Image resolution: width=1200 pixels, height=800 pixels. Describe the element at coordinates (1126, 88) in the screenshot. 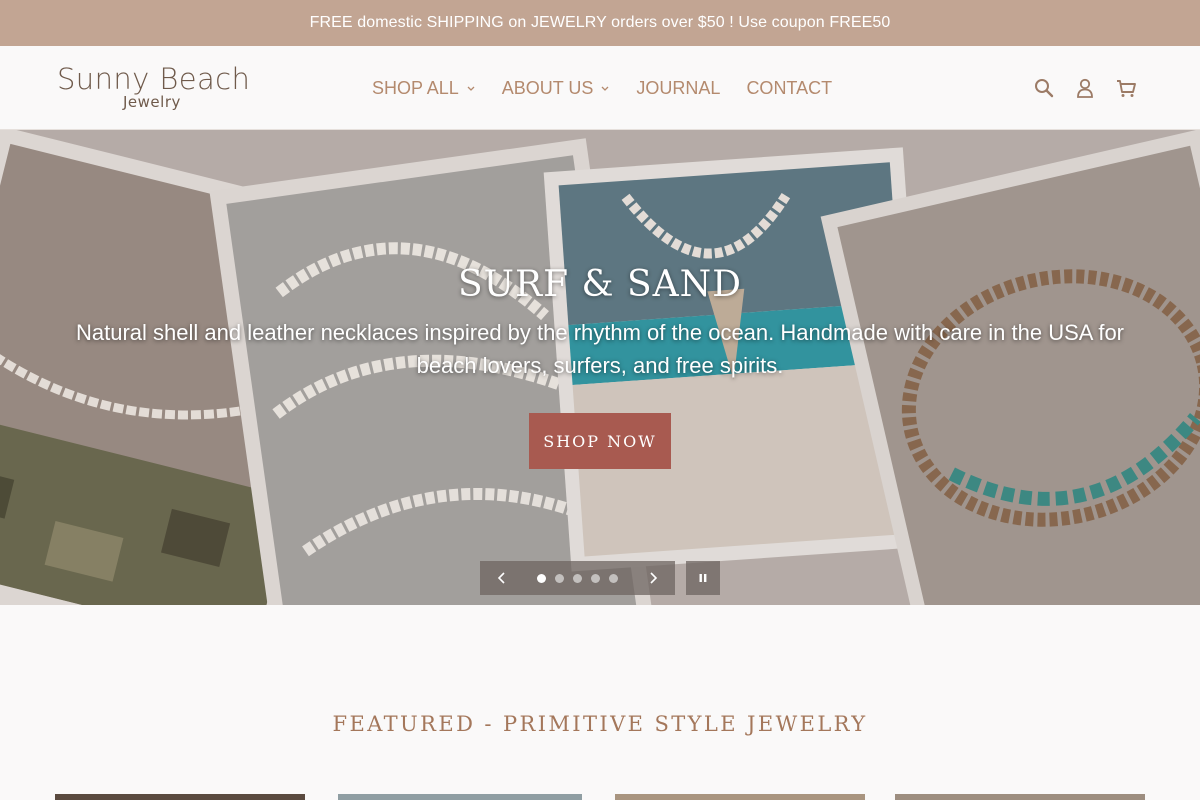

I see `cart-icon` at that location.